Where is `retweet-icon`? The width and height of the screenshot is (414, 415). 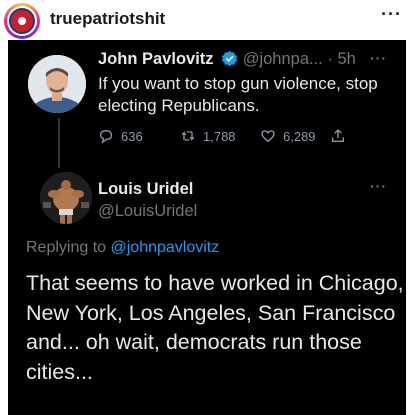 retweet-icon is located at coordinates (188, 136).